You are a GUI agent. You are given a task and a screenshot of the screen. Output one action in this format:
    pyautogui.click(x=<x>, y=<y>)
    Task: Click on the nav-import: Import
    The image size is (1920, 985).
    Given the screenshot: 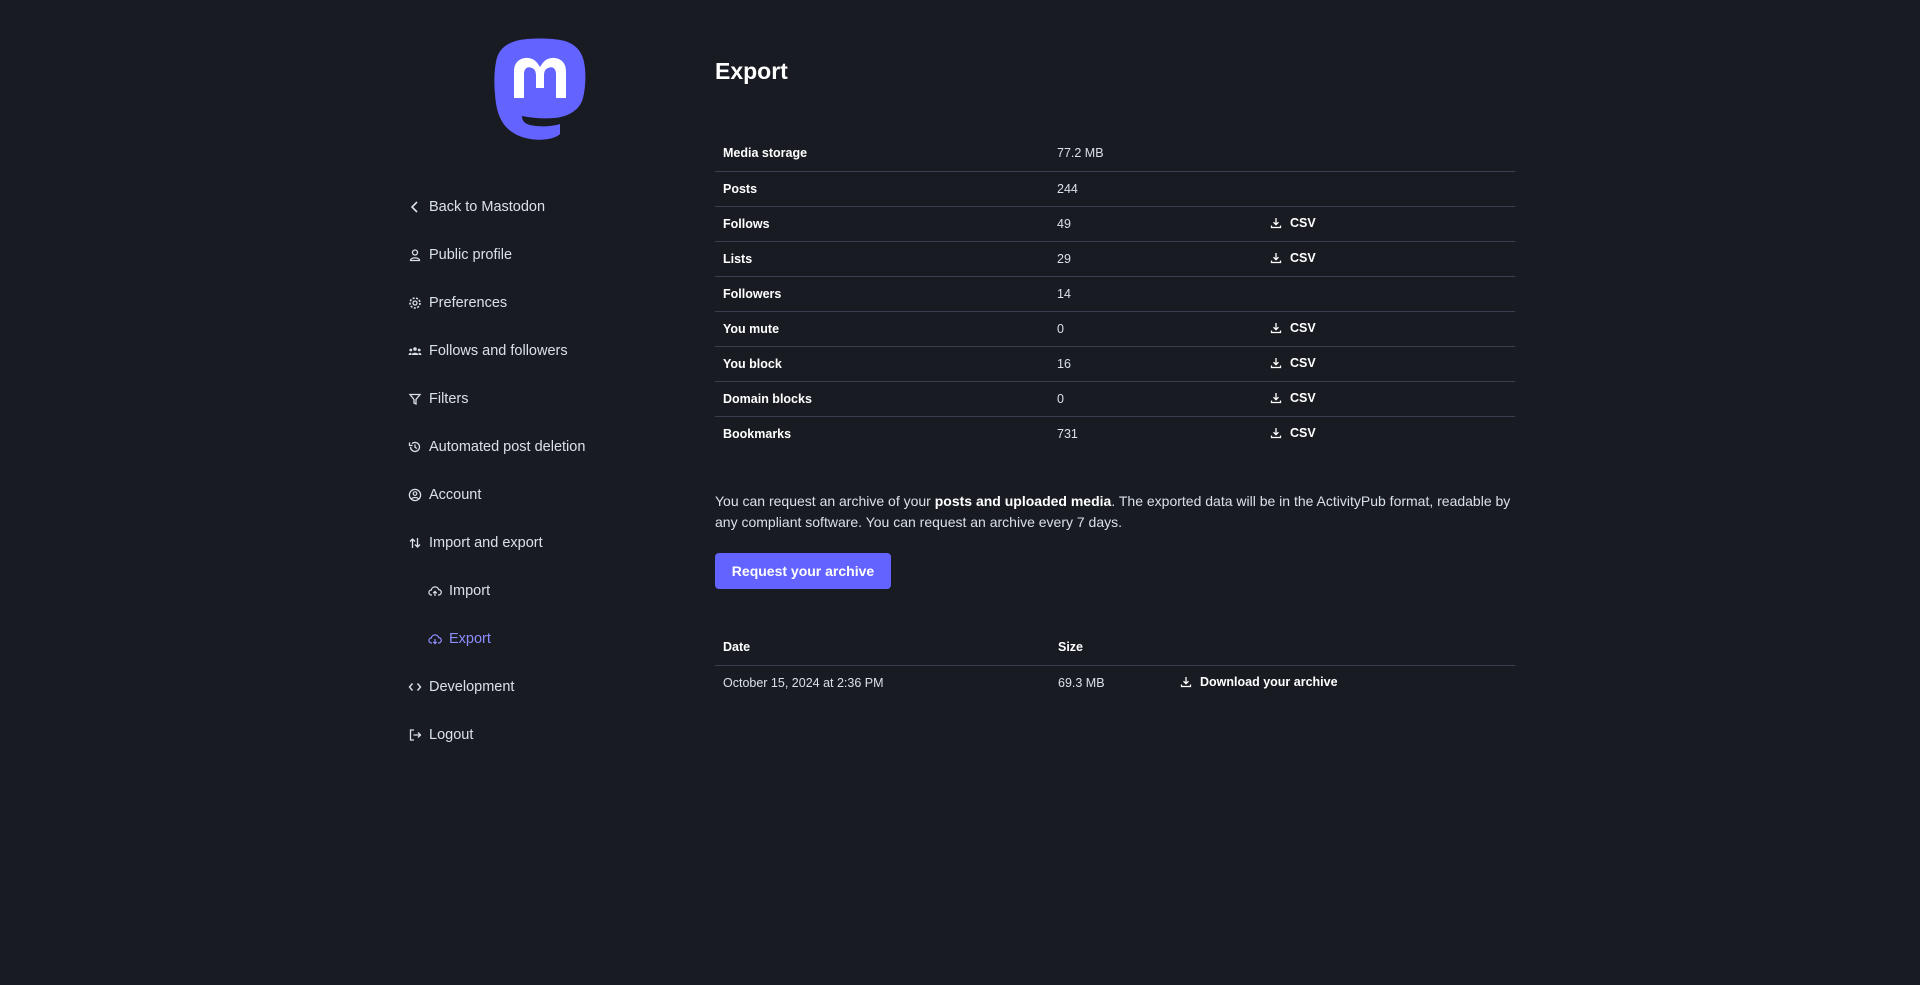 What is the action you would take?
    pyautogui.click(x=540, y=591)
    